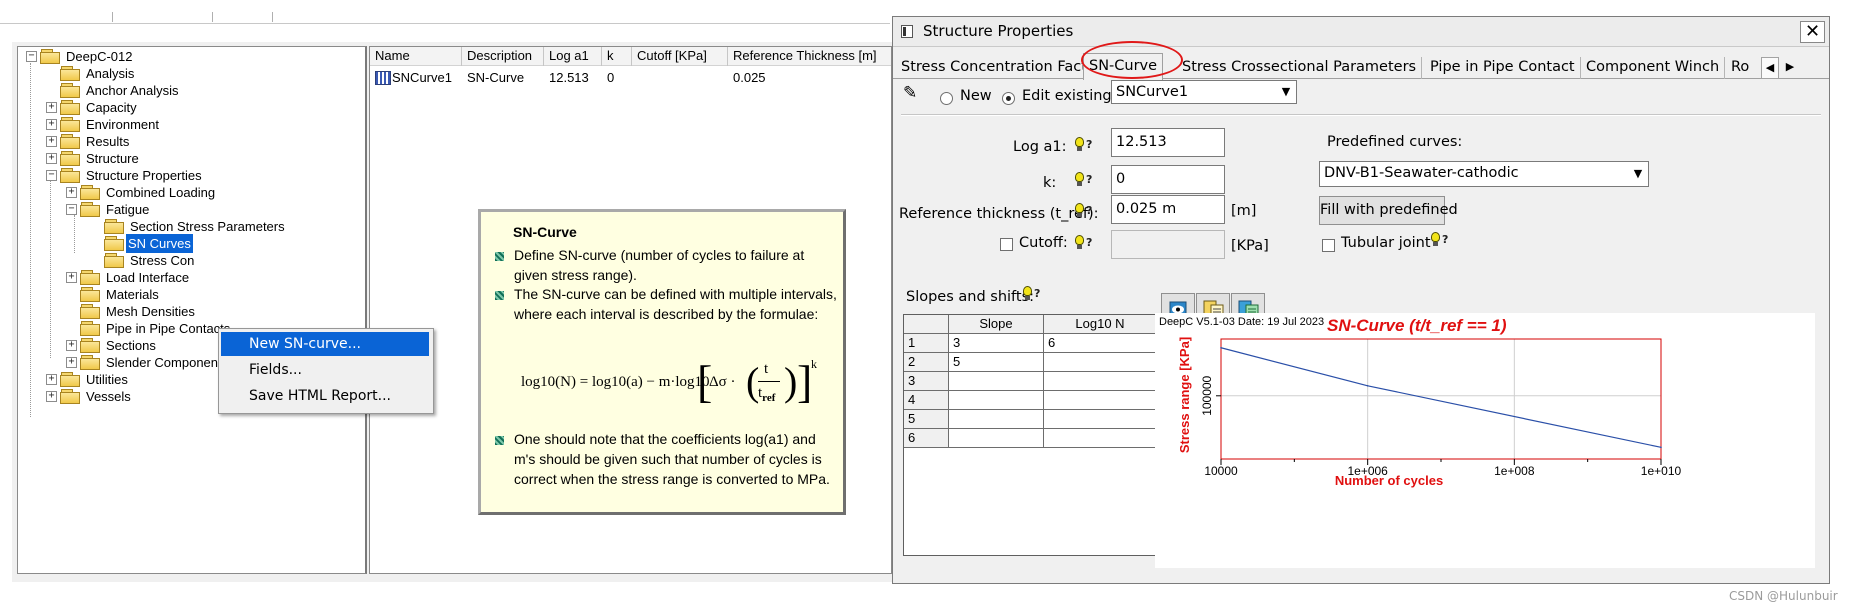 This screenshot has width=1851, height=609. What do you see at coordinates (926, 400) in the screenshot?
I see `grid-row-number: 4` at bounding box center [926, 400].